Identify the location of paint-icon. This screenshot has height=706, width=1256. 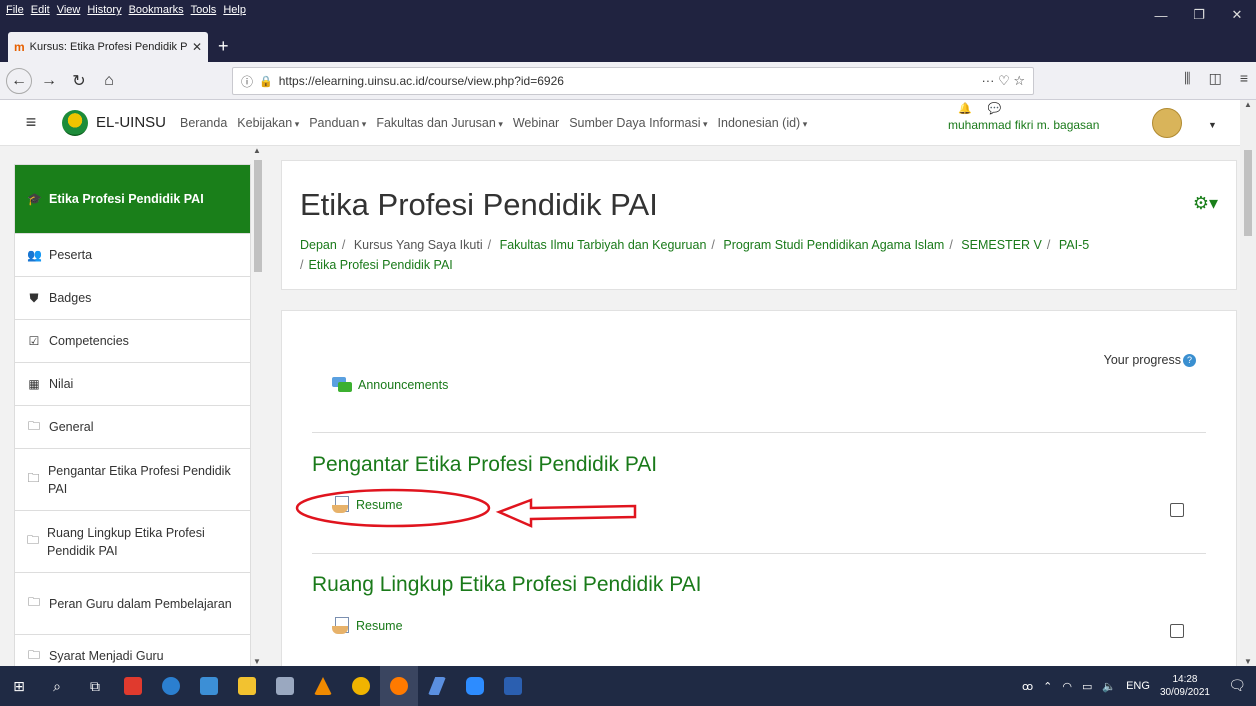
(133, 686).